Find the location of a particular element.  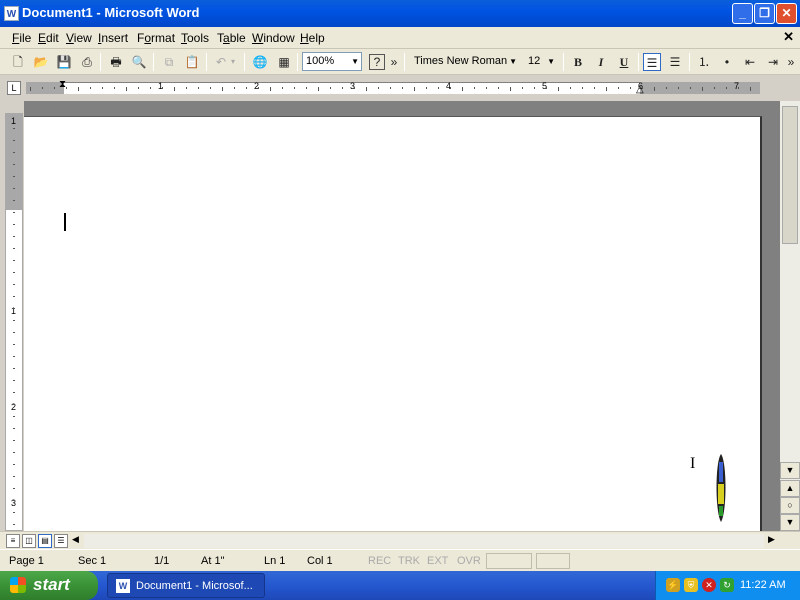

office-assistant-clippy is located at coordinates (721, 488).